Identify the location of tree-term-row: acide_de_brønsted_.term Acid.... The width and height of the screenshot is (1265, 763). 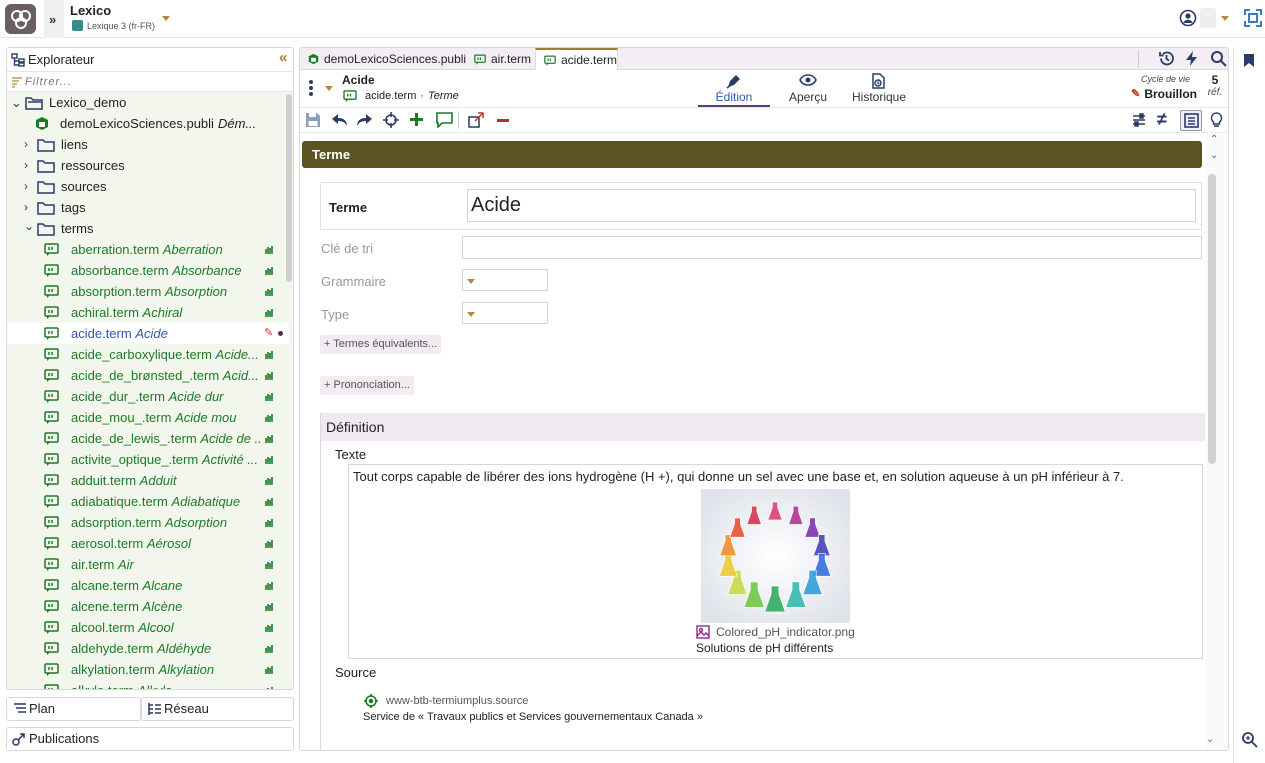
(148, 375).